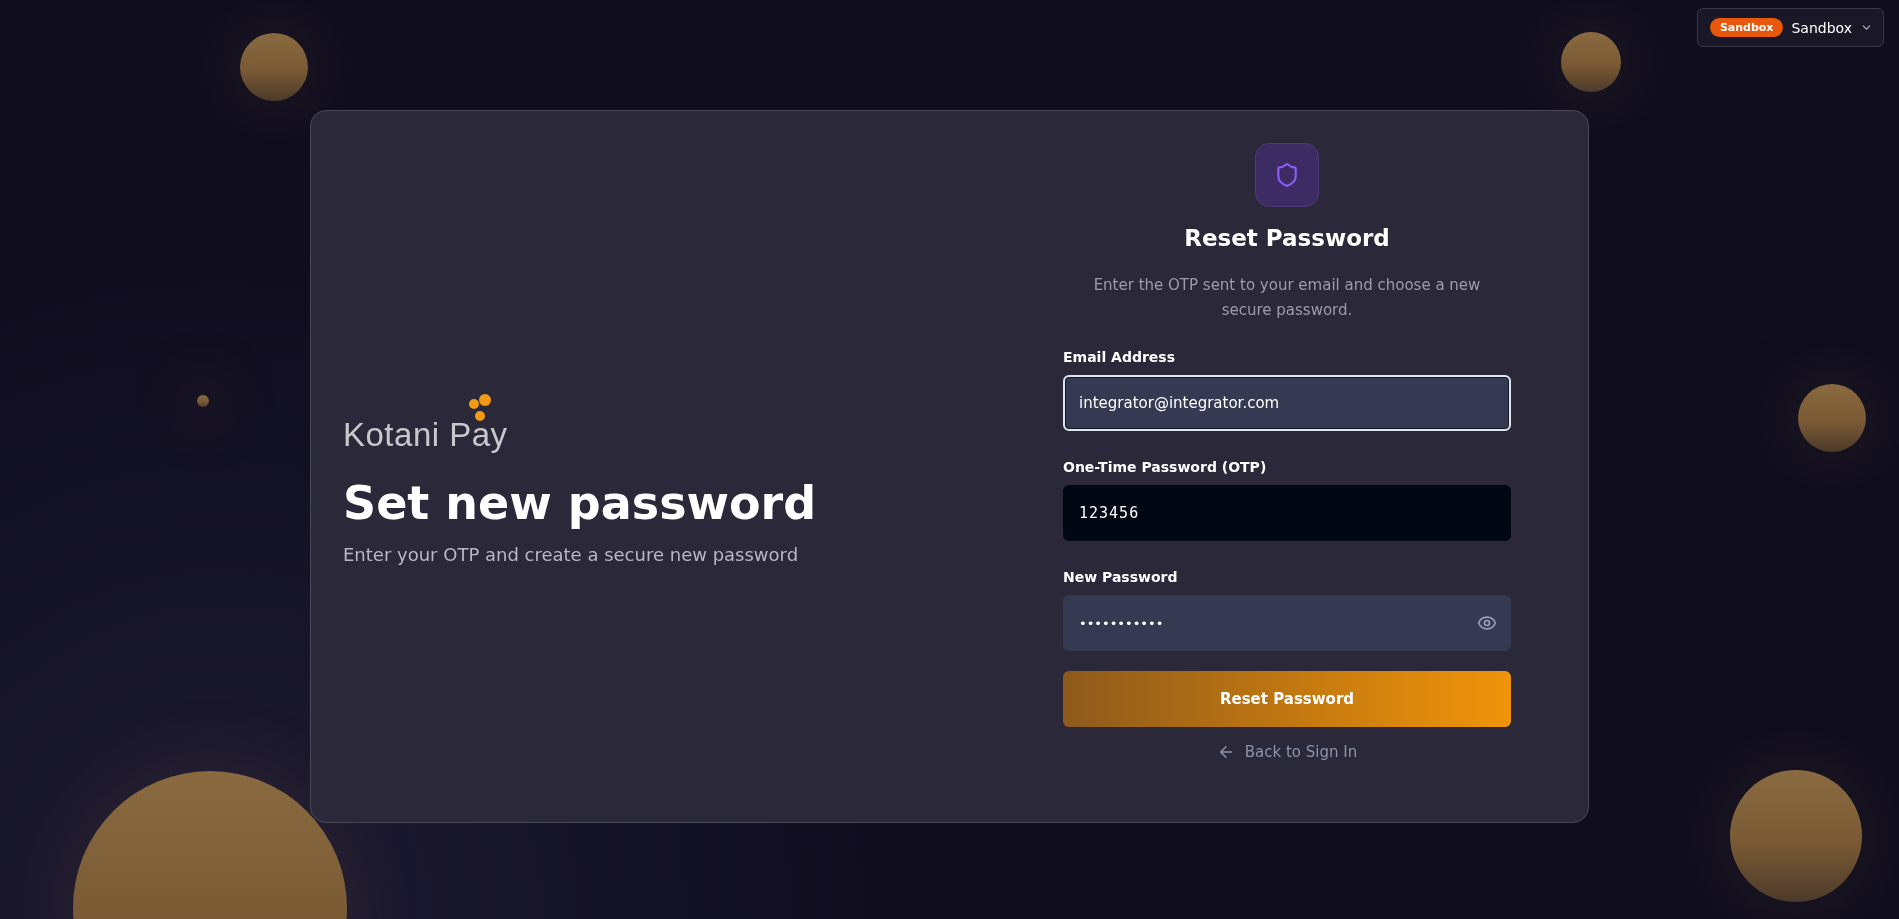  I want to click on field-label: One-Time Password (OTP), so click(1165, 467).